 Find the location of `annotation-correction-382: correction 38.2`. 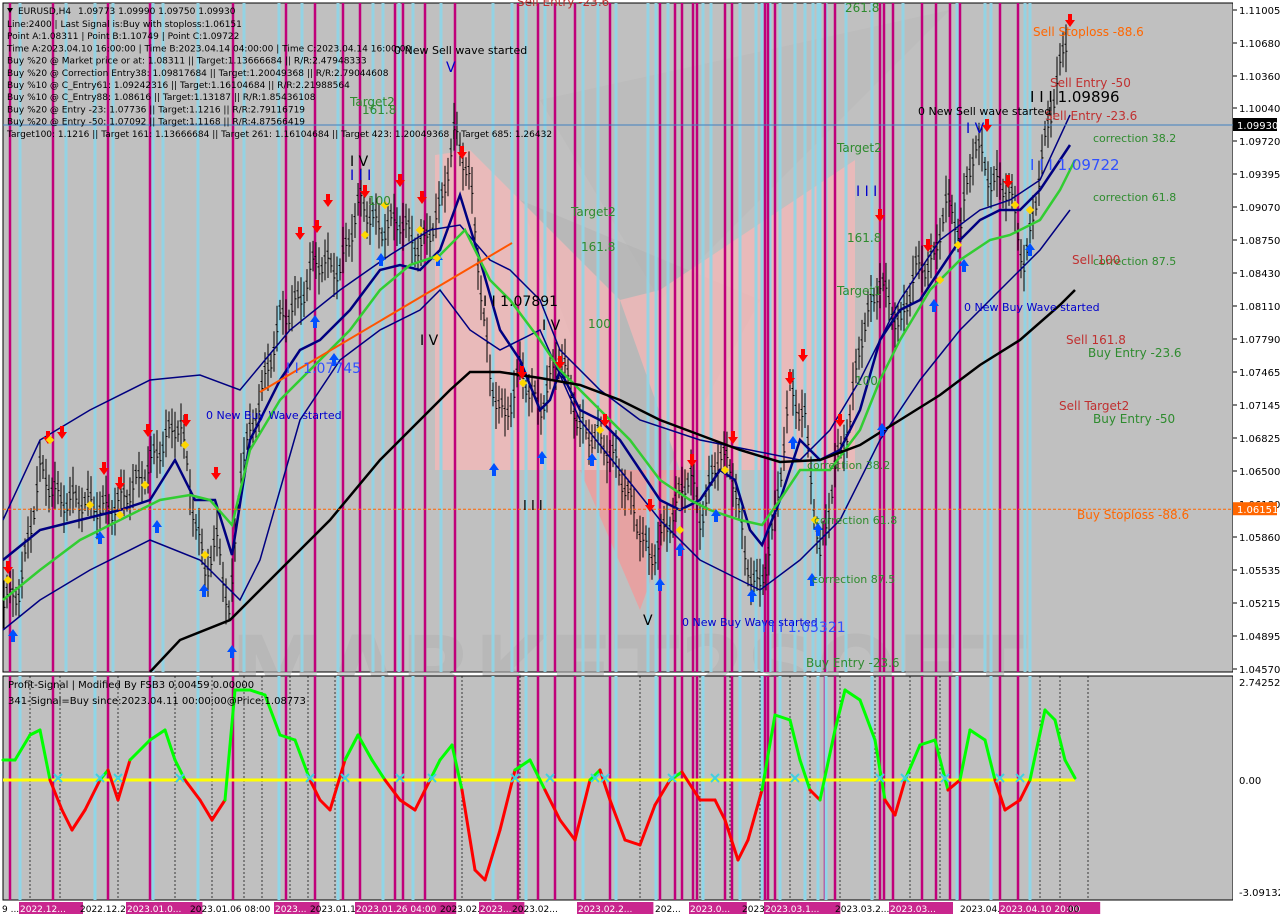

annotation-correction-382: correction 38.2 is located at coordinates (1134, 138).